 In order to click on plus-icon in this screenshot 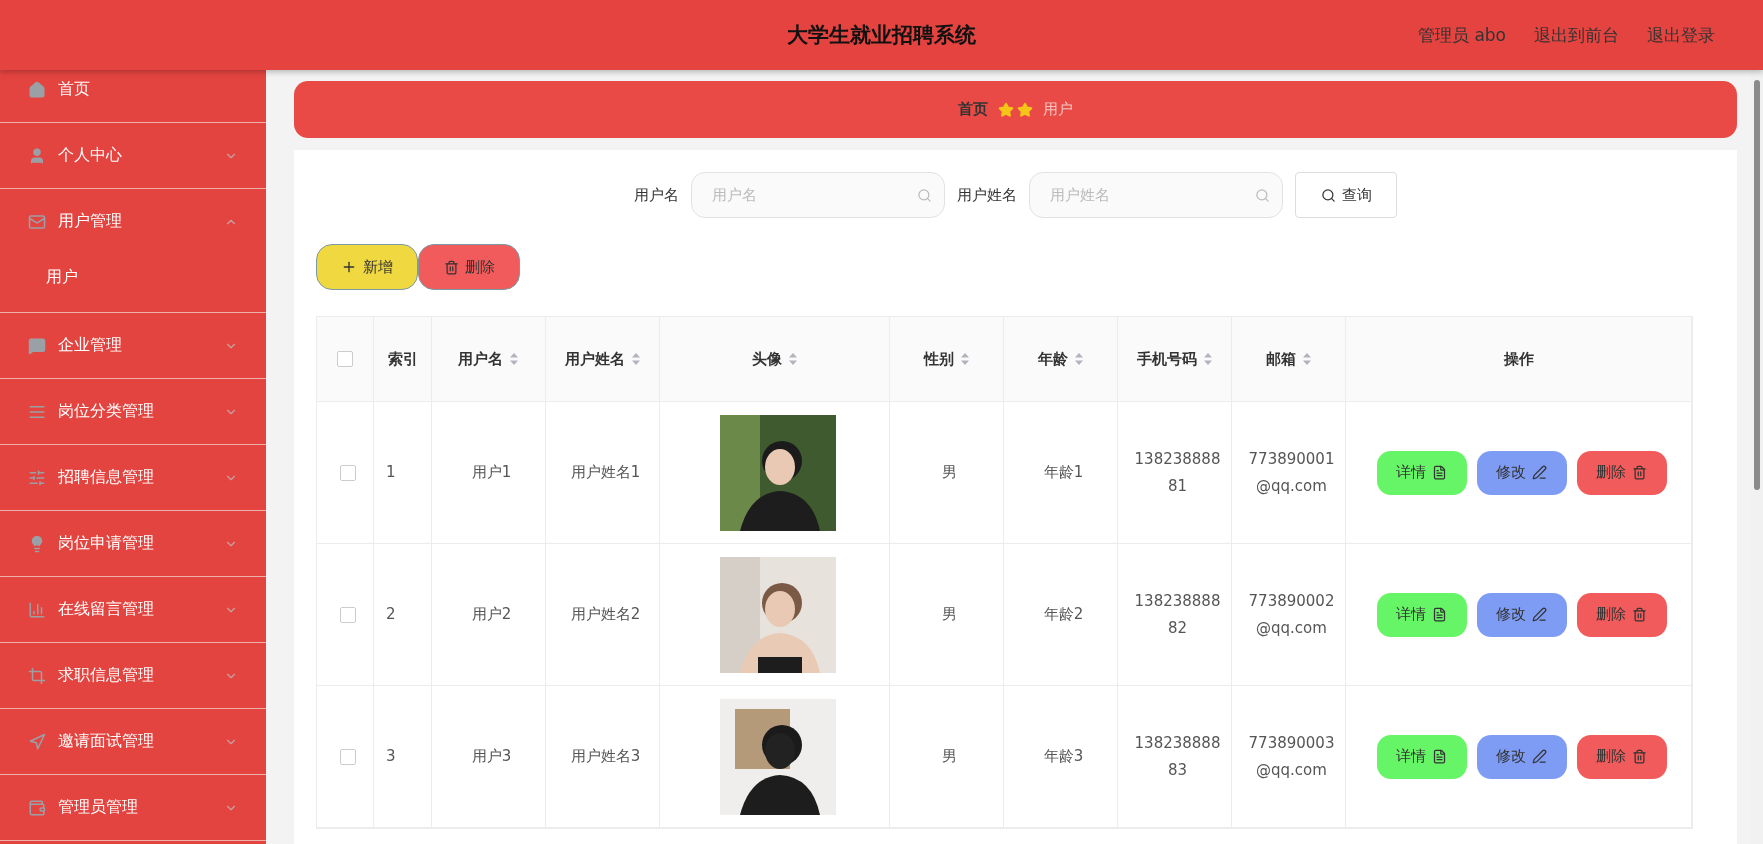, I will do `click(349, 267)`.